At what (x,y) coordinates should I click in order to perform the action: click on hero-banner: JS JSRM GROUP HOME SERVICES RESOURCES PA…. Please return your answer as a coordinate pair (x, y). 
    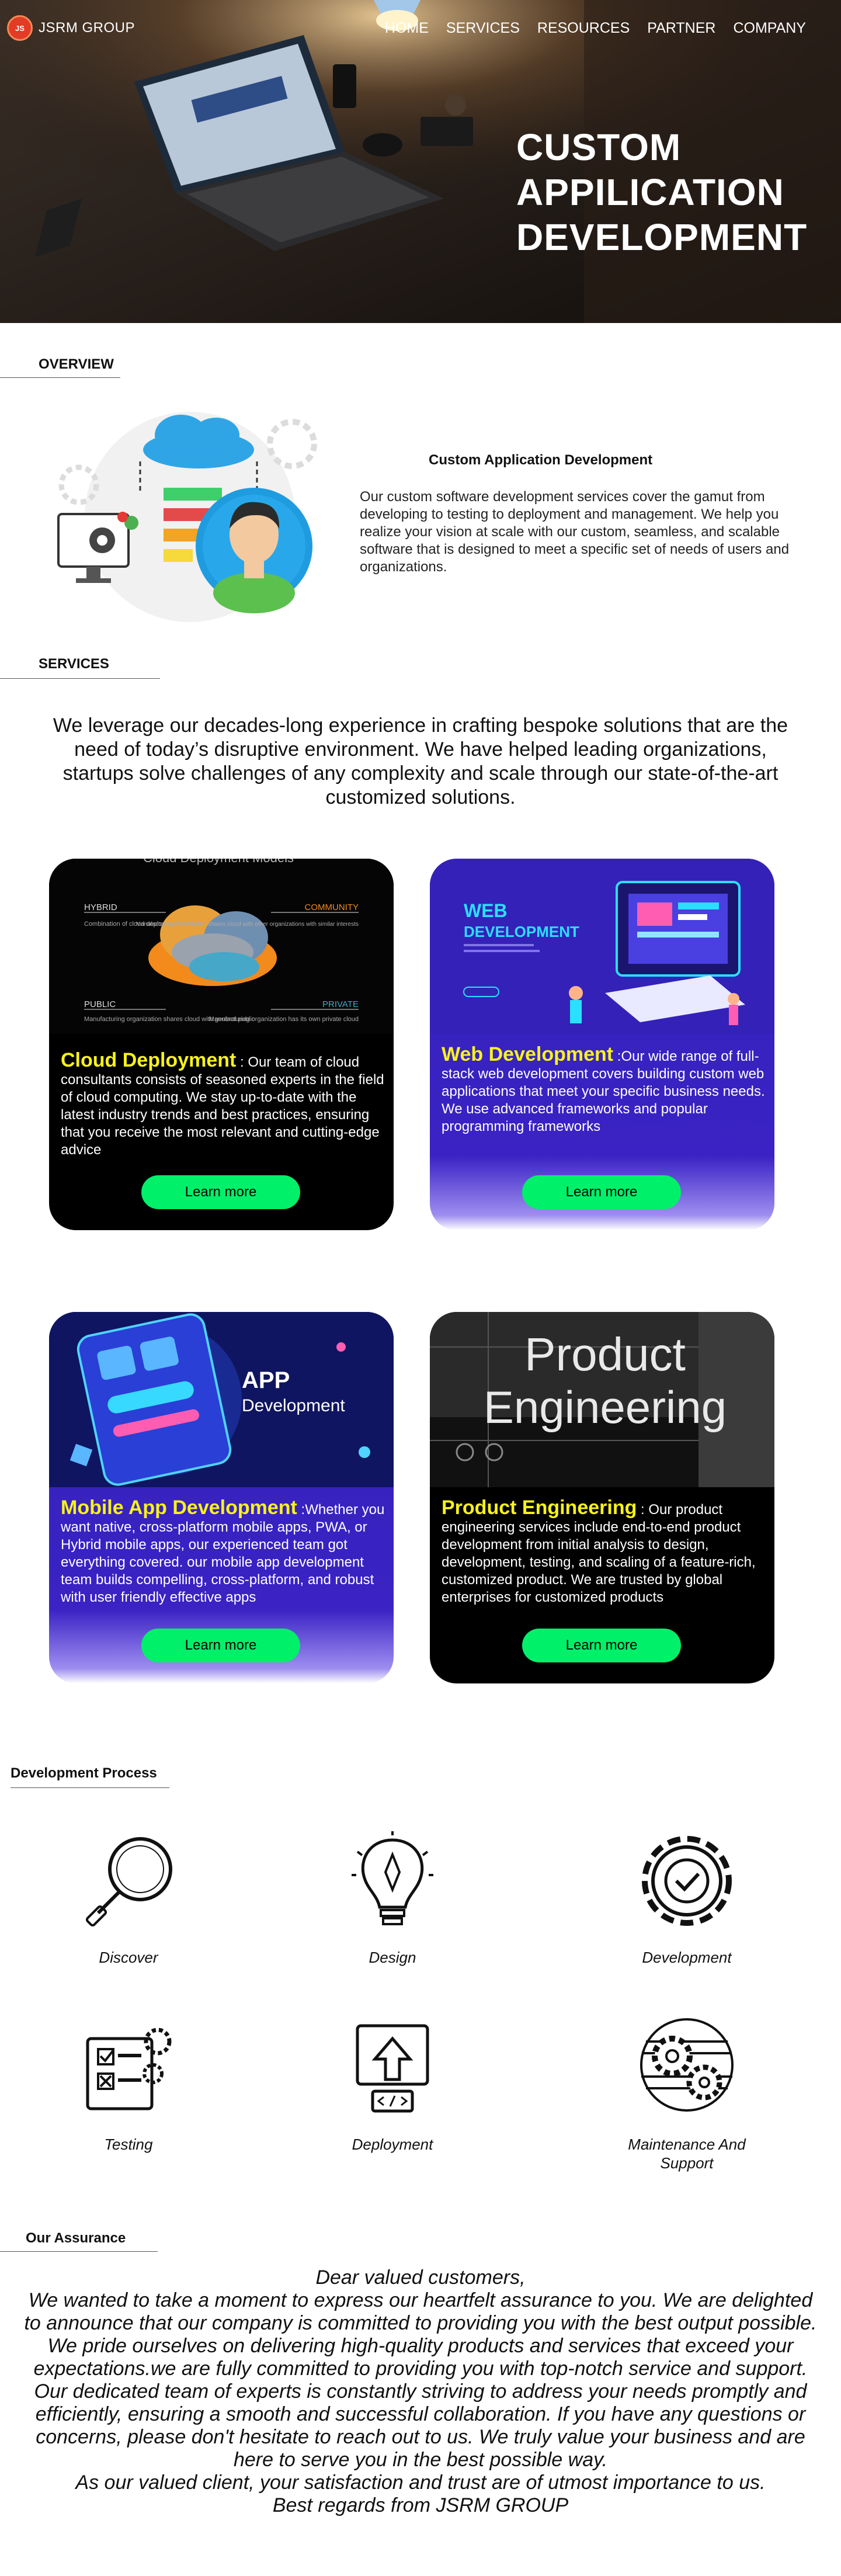
    Looking at the image, I should click on (420, 161).